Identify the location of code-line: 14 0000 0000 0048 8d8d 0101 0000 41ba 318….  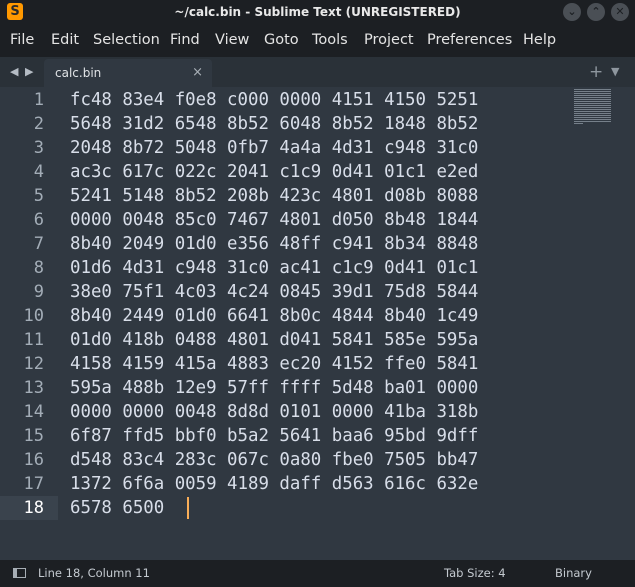
(317, 412).